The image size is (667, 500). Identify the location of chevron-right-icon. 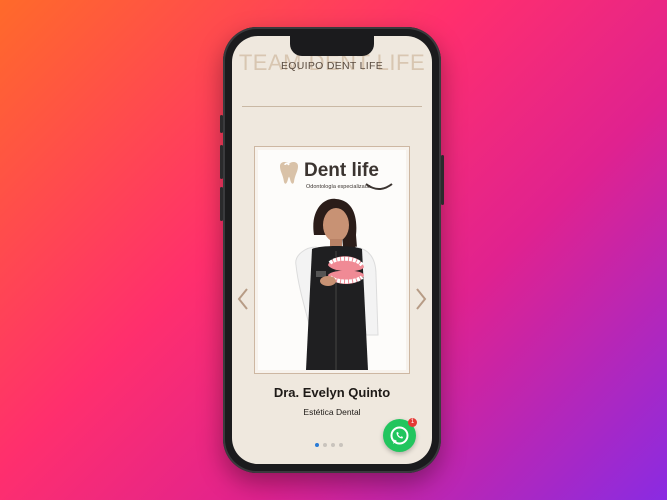
(421, 299).